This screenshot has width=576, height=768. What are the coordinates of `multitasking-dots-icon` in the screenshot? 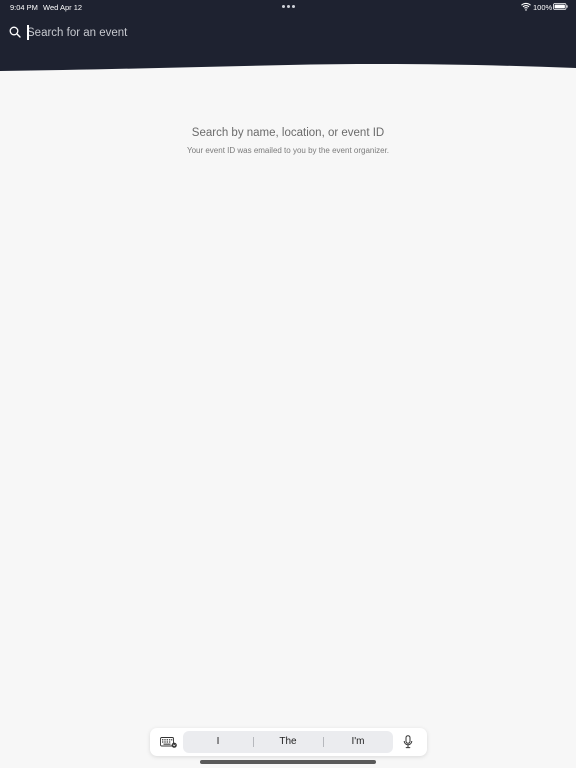 It's located at (288, 6).